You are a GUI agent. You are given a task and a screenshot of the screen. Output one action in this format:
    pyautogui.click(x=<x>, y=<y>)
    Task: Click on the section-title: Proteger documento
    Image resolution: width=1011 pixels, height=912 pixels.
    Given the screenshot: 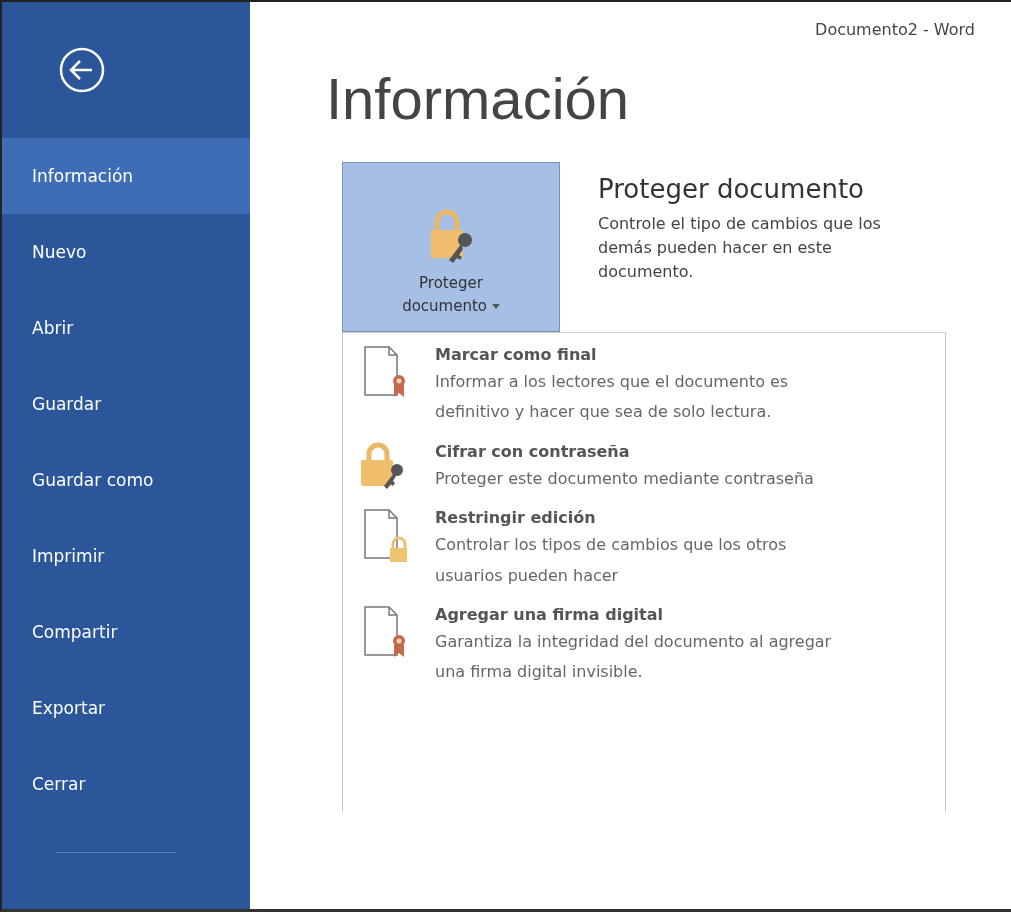 What is the action you would take?
    pyautogui.click(x=731, y=189)
    